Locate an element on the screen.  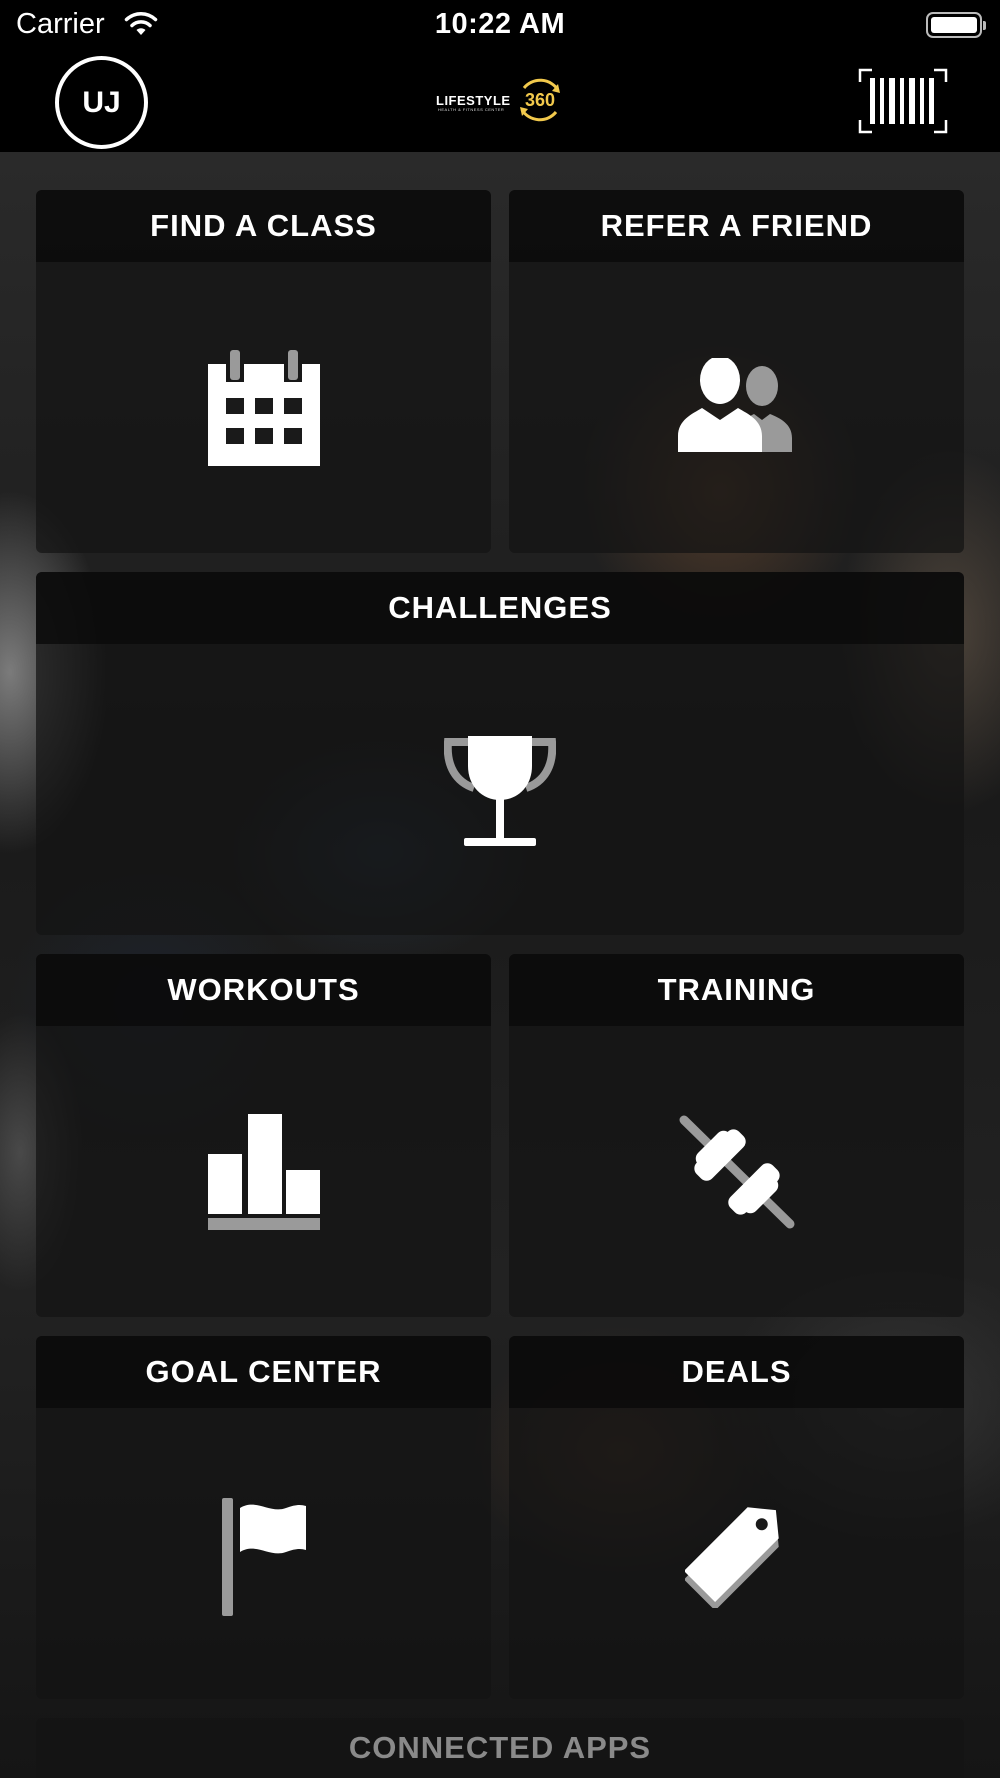
find-a-class-tile: FIND A CLASS is located at coordinates (263, 371).